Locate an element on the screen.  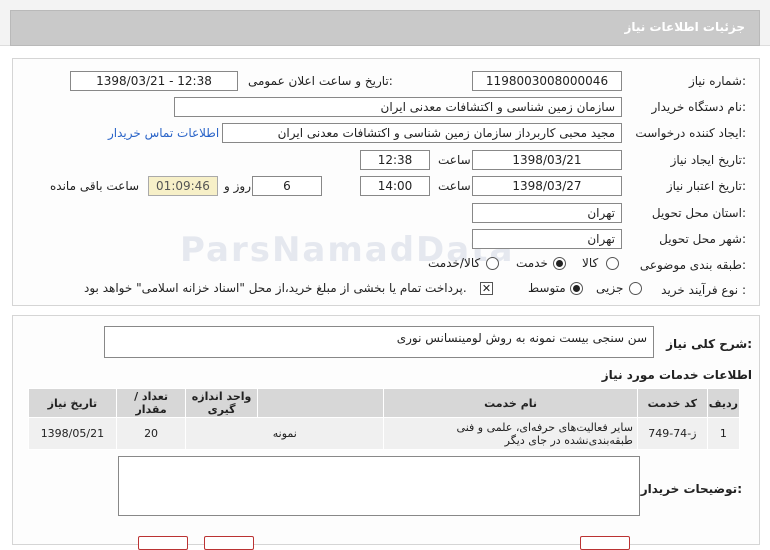
days-field: 6 is located at coordinates (287, 186).